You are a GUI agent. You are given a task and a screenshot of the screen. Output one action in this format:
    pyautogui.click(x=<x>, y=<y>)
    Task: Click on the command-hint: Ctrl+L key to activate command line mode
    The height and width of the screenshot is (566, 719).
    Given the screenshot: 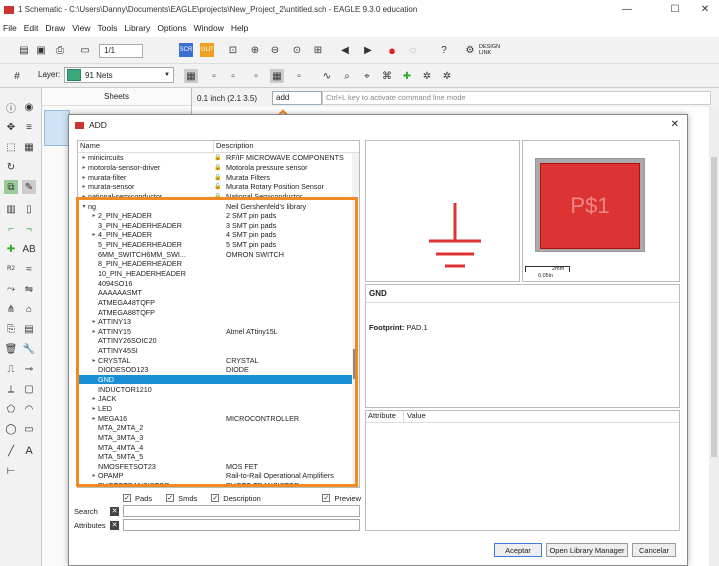 What is the action you would take?
    pyautogui.click(x=516, y=98)
    